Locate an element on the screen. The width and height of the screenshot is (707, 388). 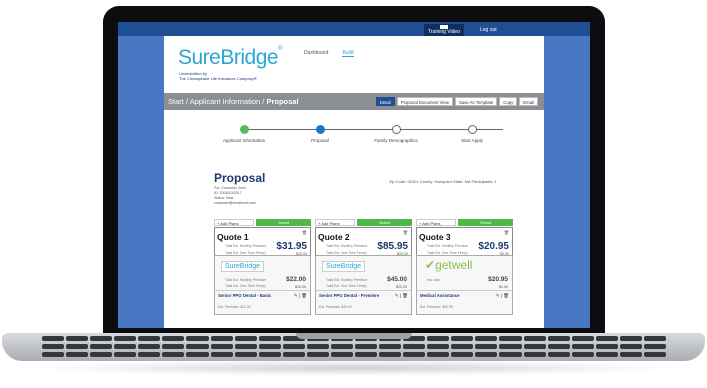
copy-button: Copy is located at coordinates (508, 101).